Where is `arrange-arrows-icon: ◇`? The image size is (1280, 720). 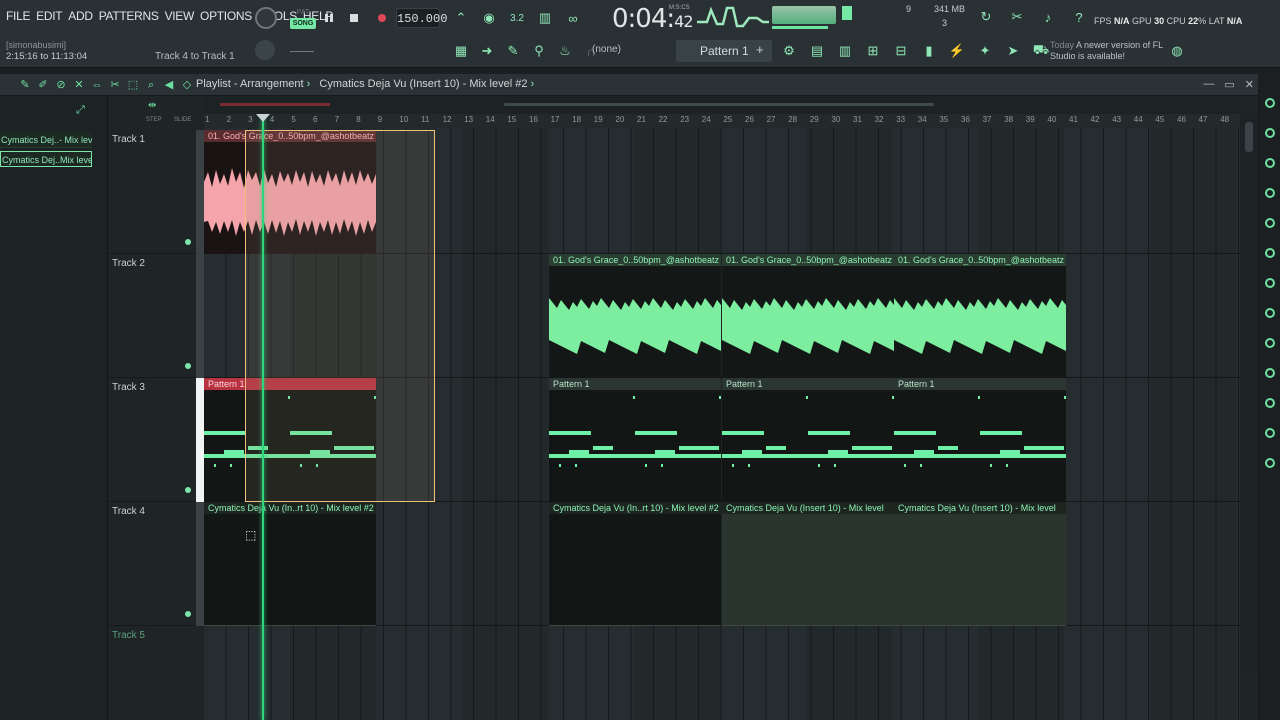
arrange-arrows-icon: ◇ is located at coordinates (187, 85).